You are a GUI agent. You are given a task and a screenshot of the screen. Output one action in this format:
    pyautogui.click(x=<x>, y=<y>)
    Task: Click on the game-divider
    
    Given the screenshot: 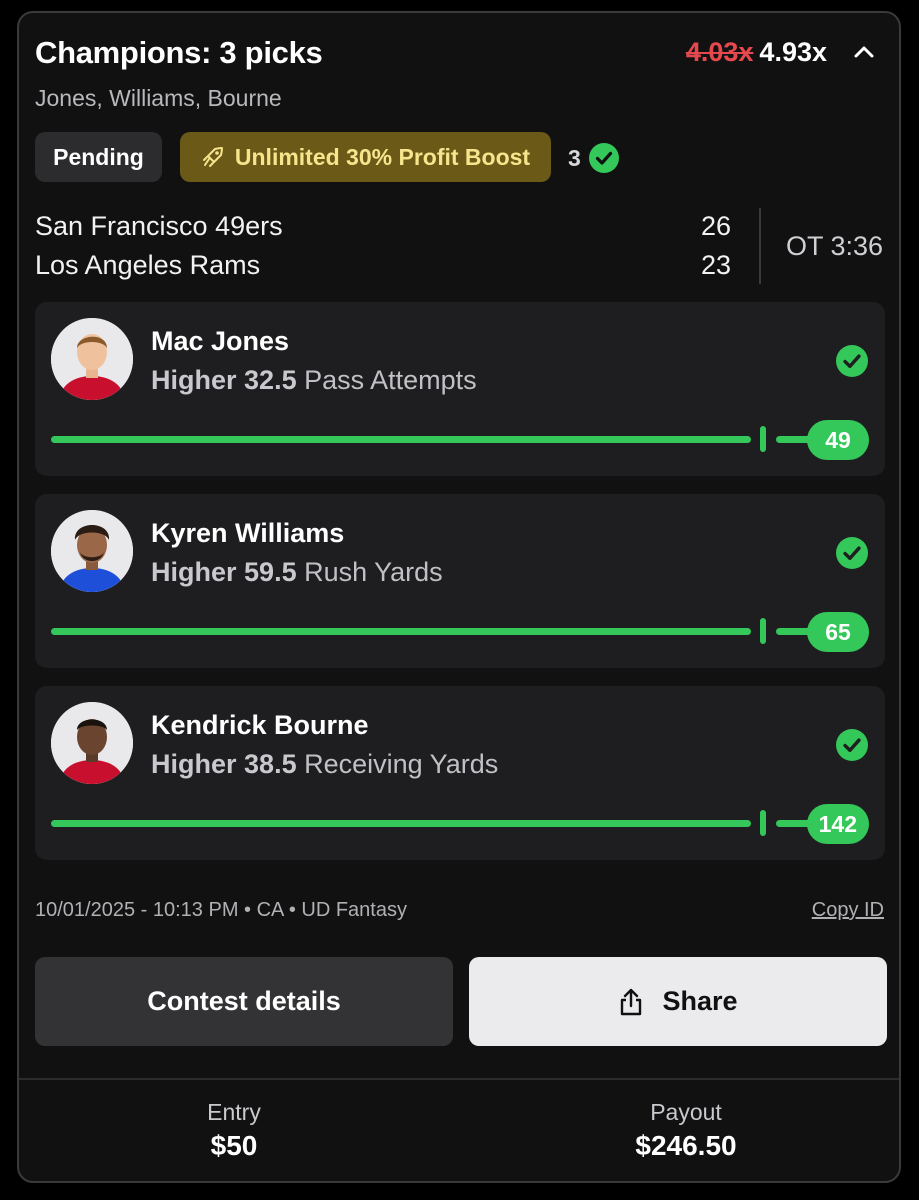 What is the action you would take?
    pyautogui.click(x=760, y=246)
    